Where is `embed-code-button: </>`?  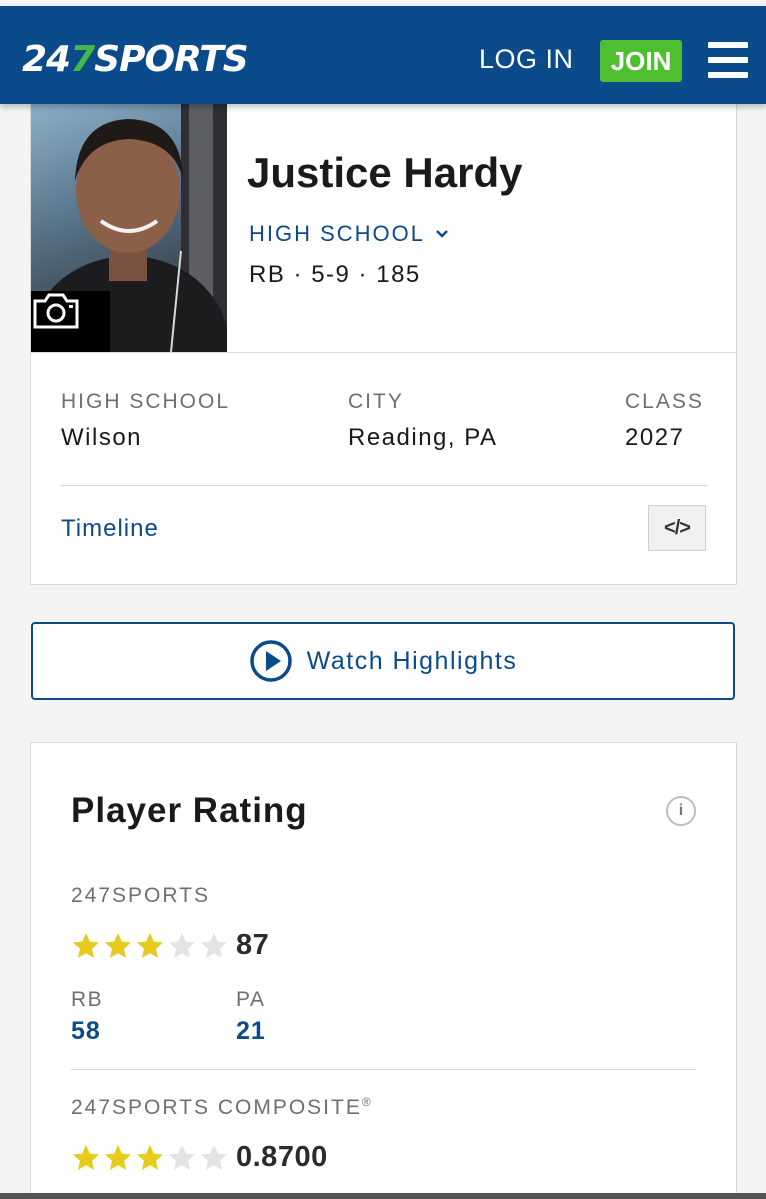
embed-code-button: </> is located at coordinates (677, 528).